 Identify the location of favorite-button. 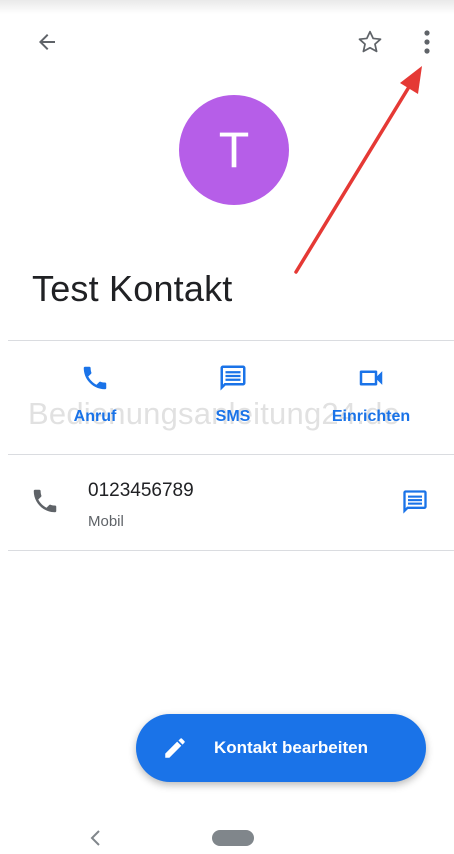
(370, 42).